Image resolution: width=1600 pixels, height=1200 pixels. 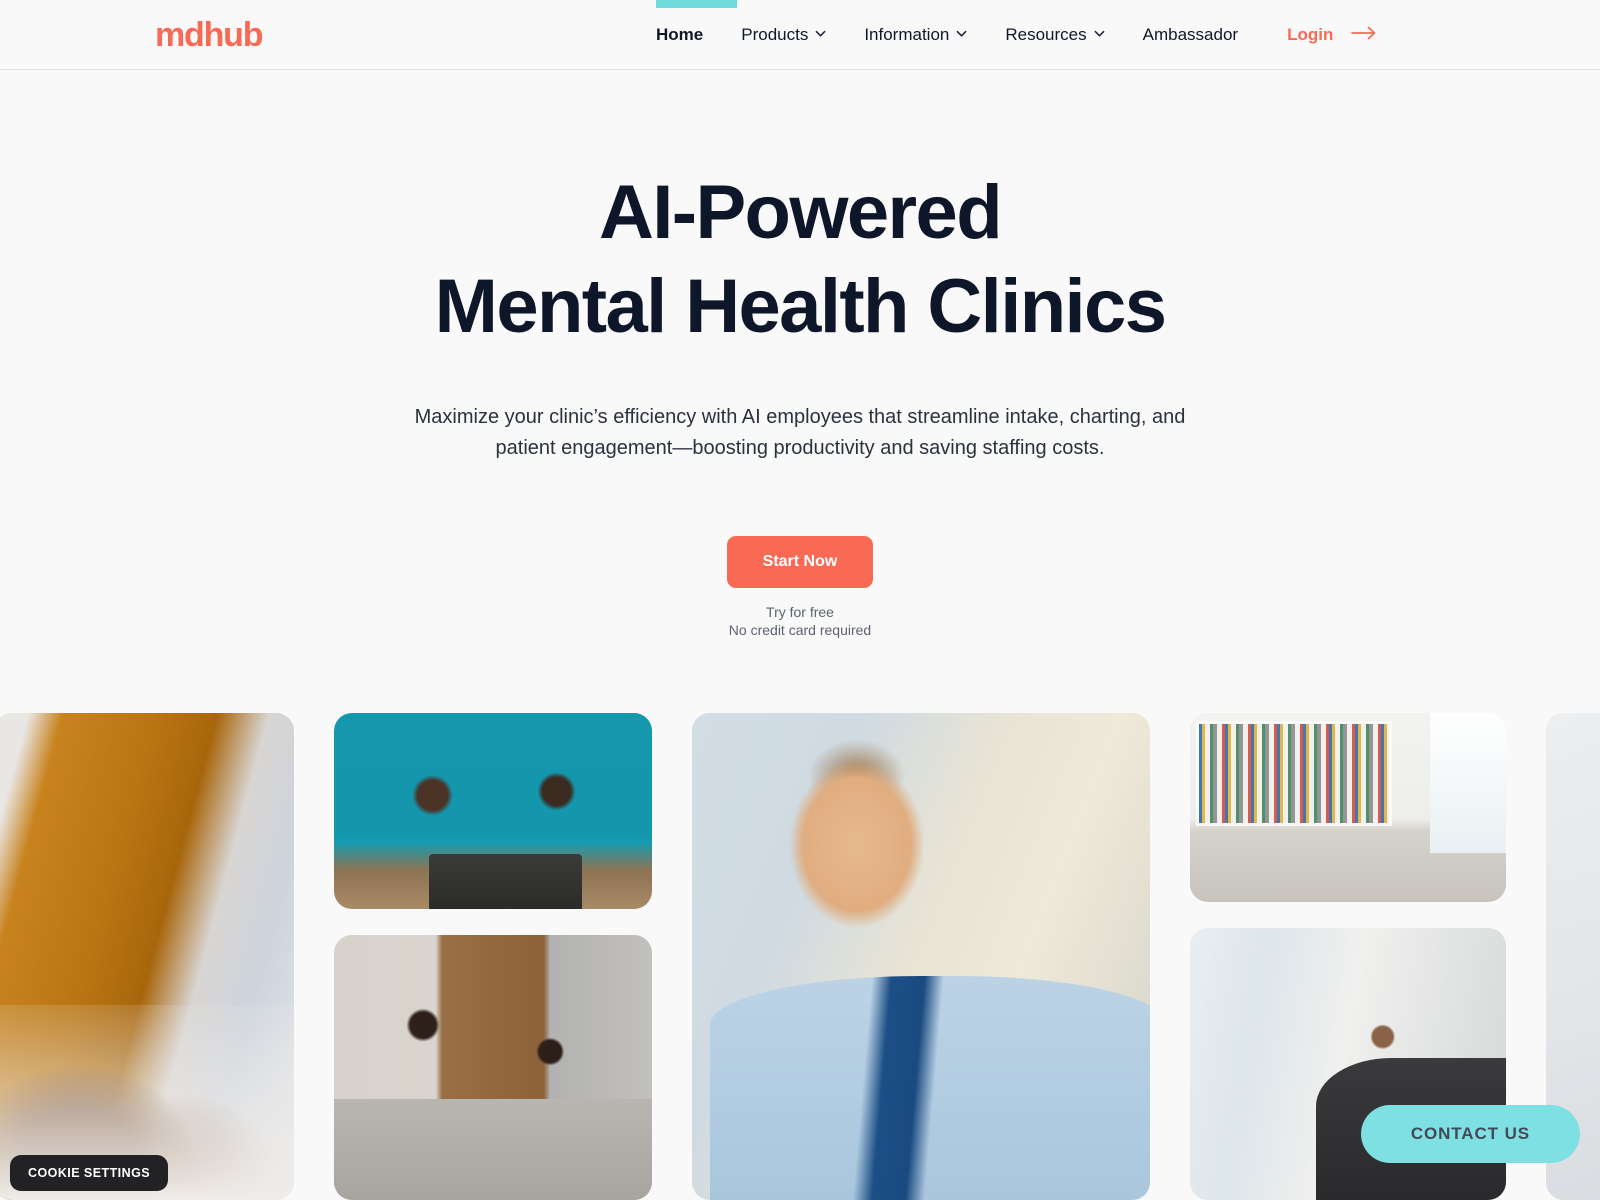 What do you see at coordinates (775, 34) in the screenshot?
I see `nav-item-label: Products` at bounding box center [775, 34].